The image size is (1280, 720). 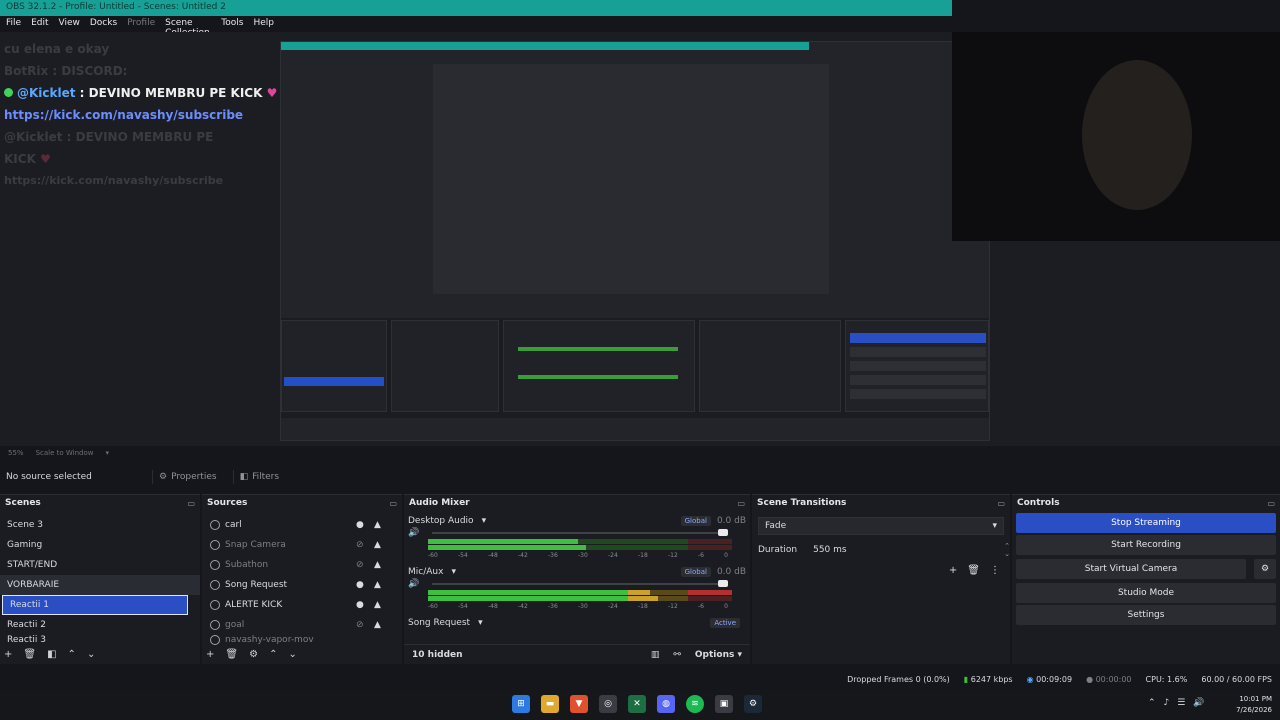 What do you see at coordinates (1181, 703) in the screenshot?
I see `network-icon: ☰` at bounding box center [1181, 703].